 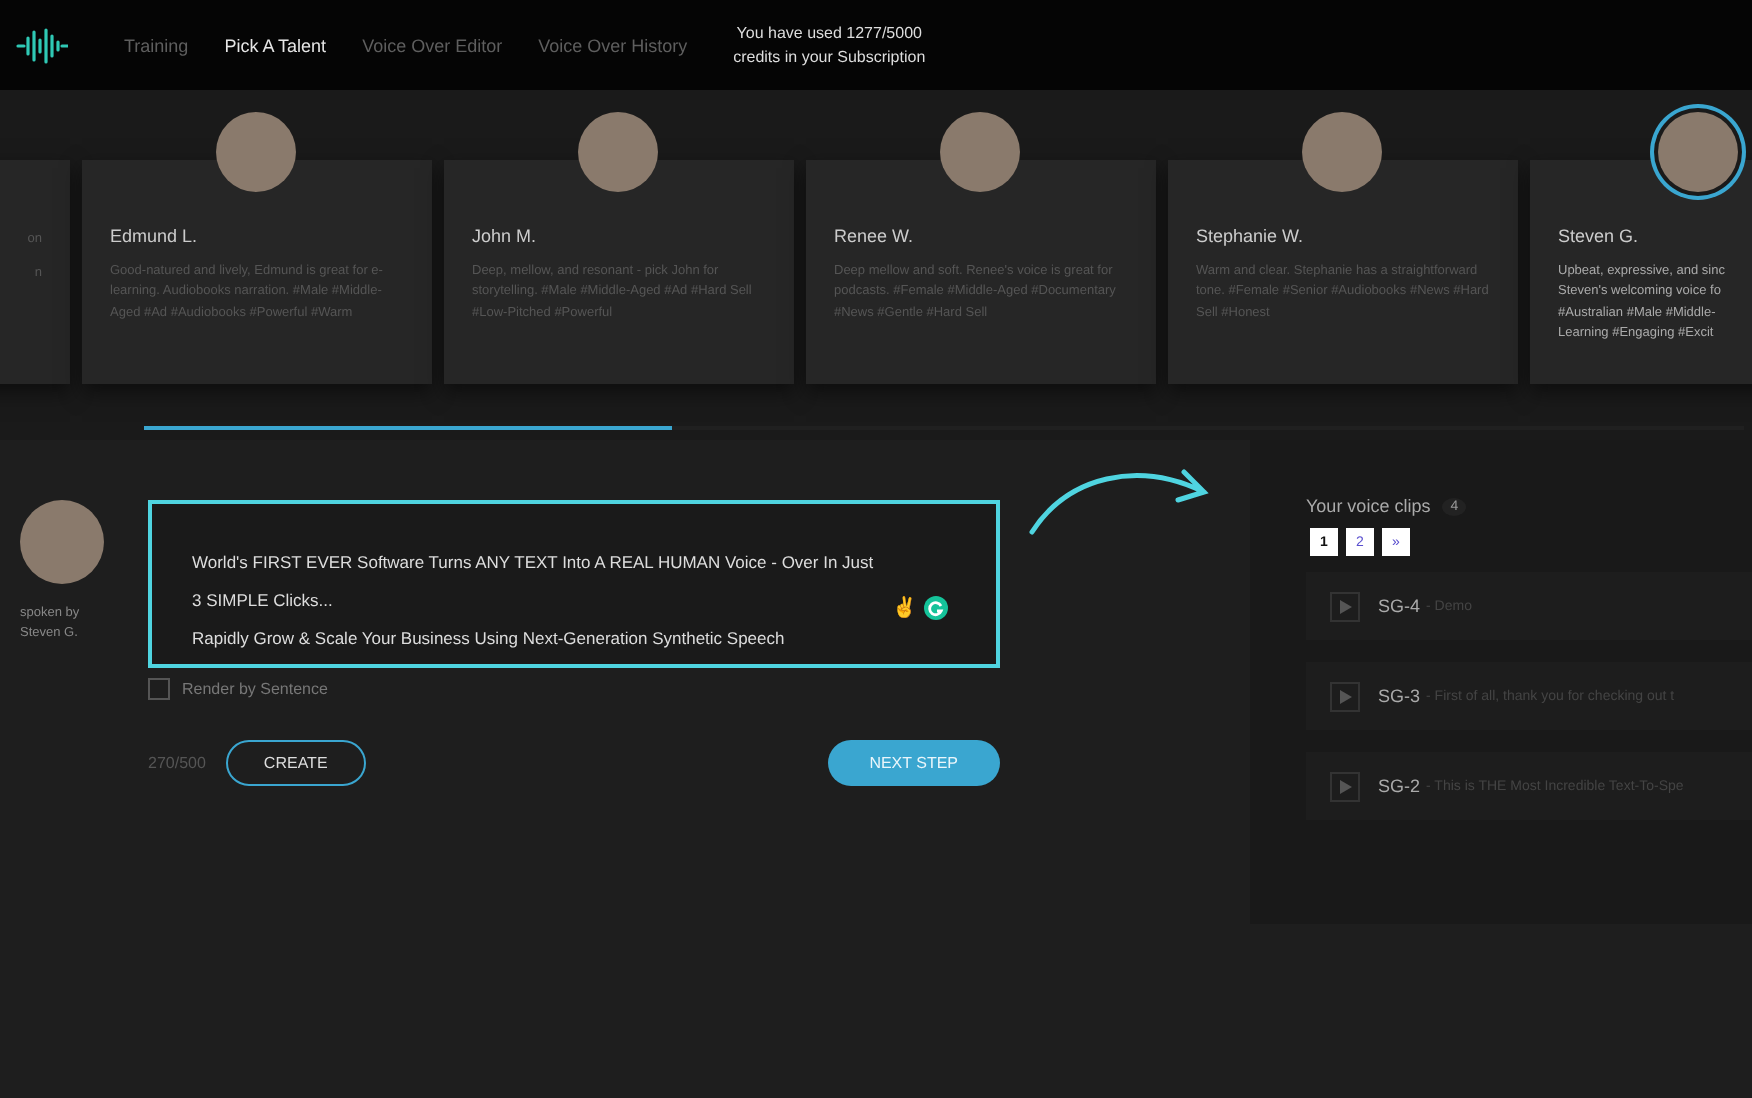 What do you see at coordinates (1399, 606) in the screenshot?
I see `clip-name: SG-4` at bounding box center [1399, 606].